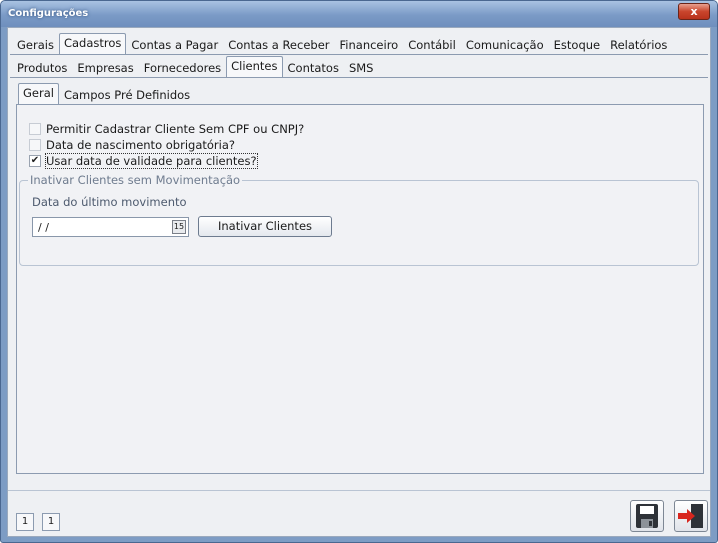 This screenshot has height=543, width=718. What do you see at coordinates (577, 44) in the screenshot?
I see `tab-estoque: Estoque` at bounding box center [577, 44].